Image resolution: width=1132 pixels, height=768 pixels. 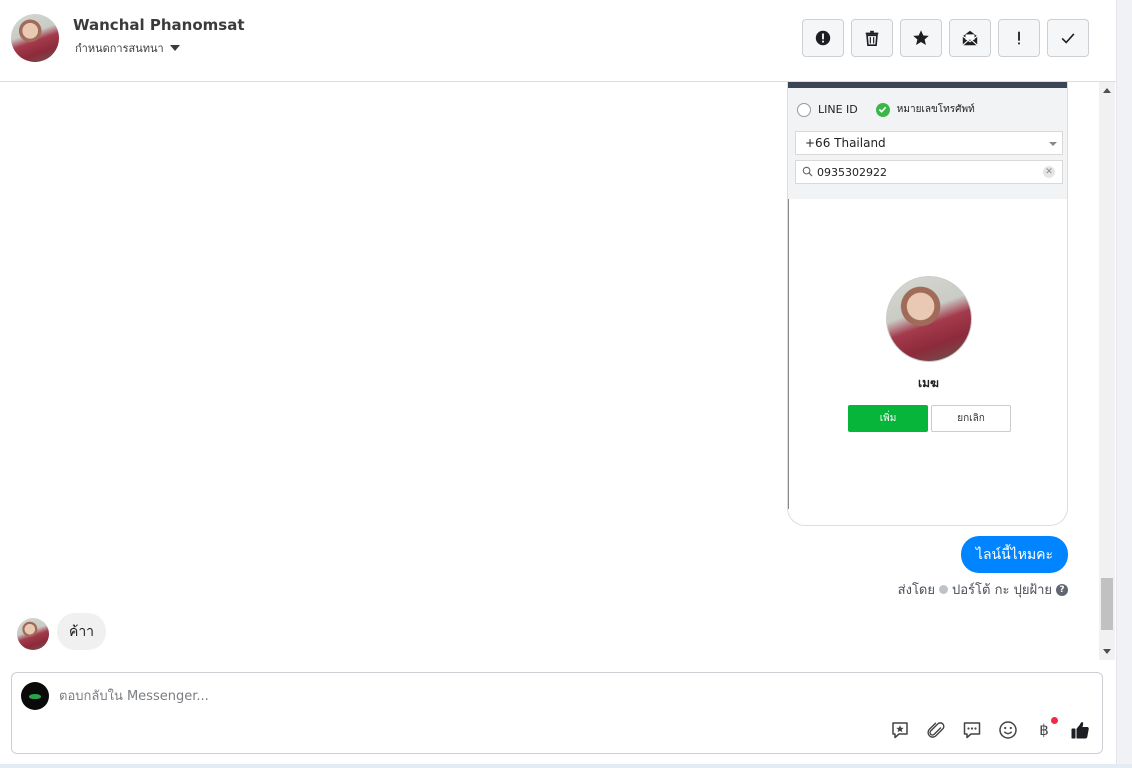 What do you see at coordinates (929, 319) in the screenshot?
I see `found-profile-avatar` at bounding box center [929, 319].